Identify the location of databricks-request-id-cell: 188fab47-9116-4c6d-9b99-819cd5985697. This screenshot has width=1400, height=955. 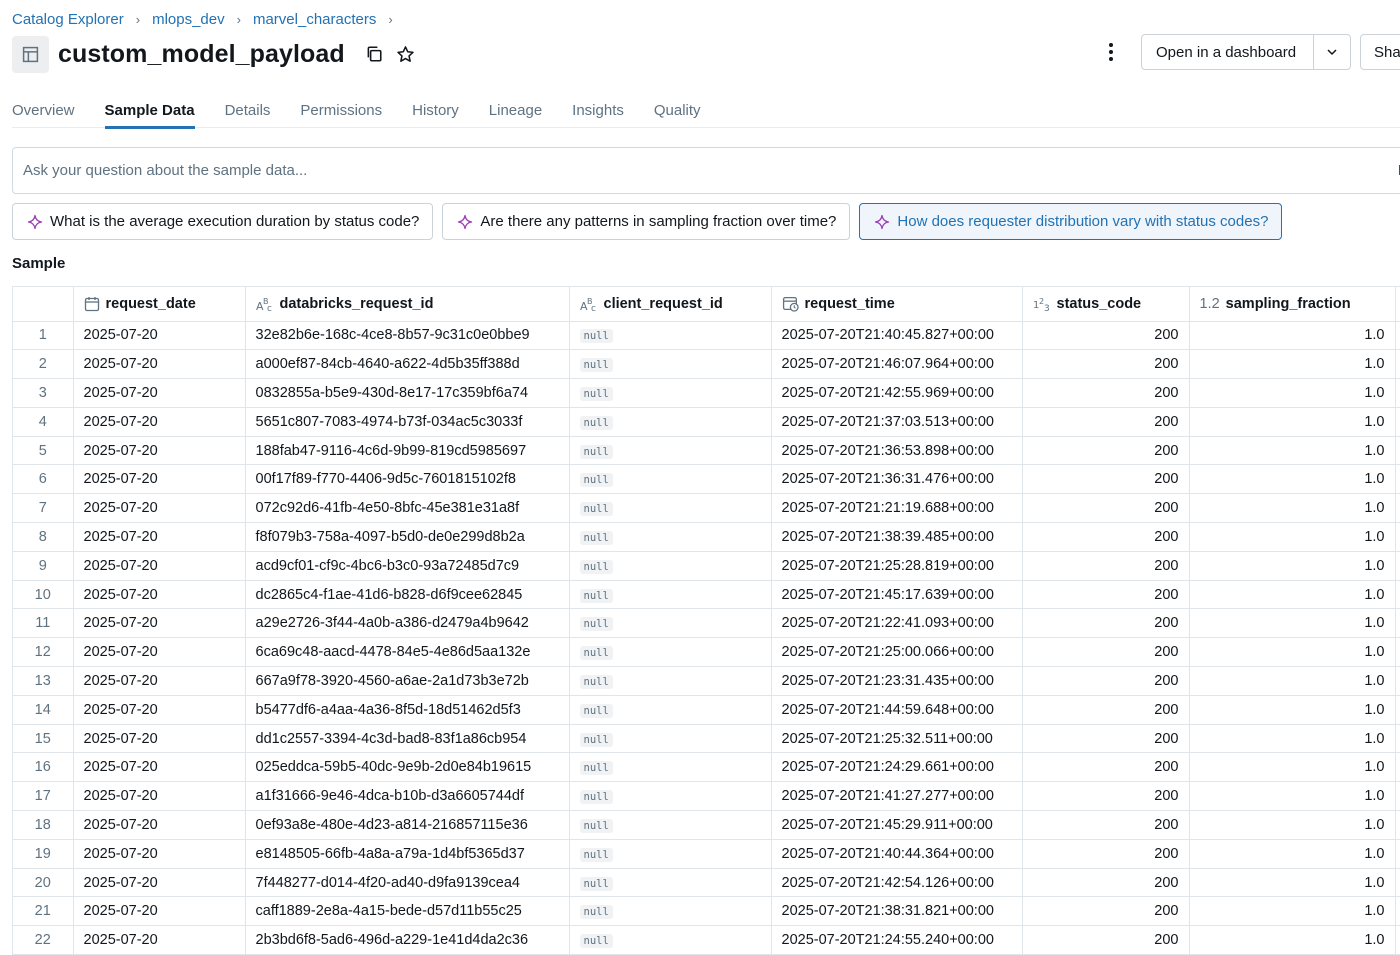
(407, 451).